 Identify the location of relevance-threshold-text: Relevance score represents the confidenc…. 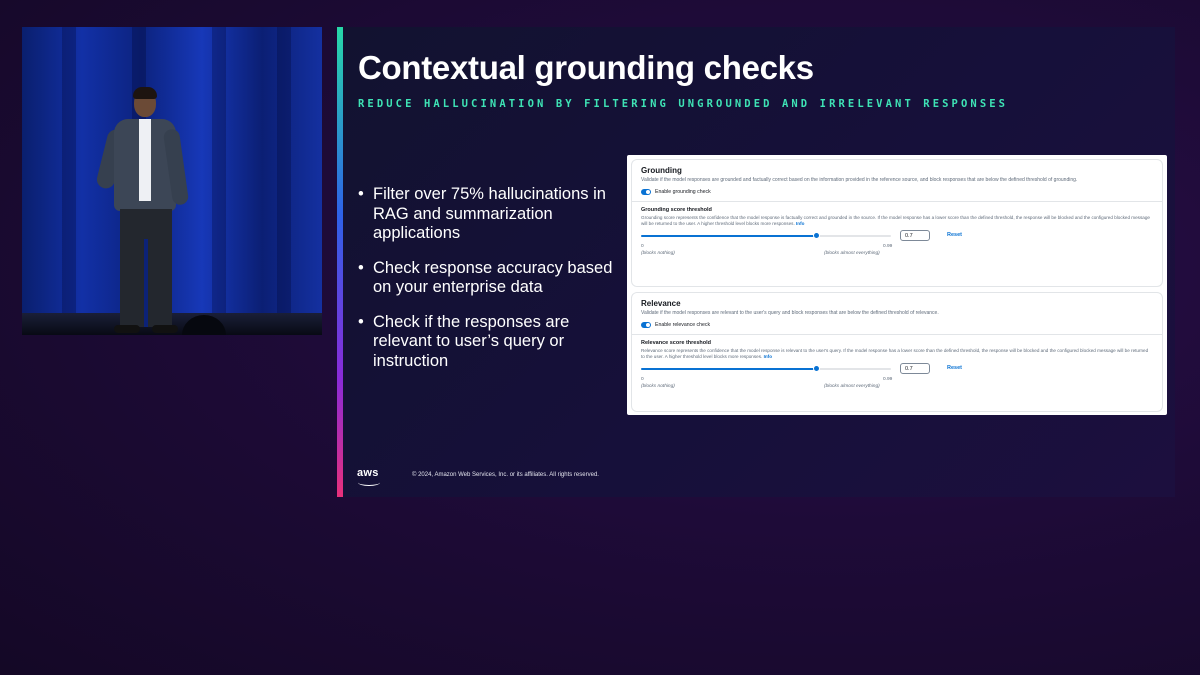
(895, 354).